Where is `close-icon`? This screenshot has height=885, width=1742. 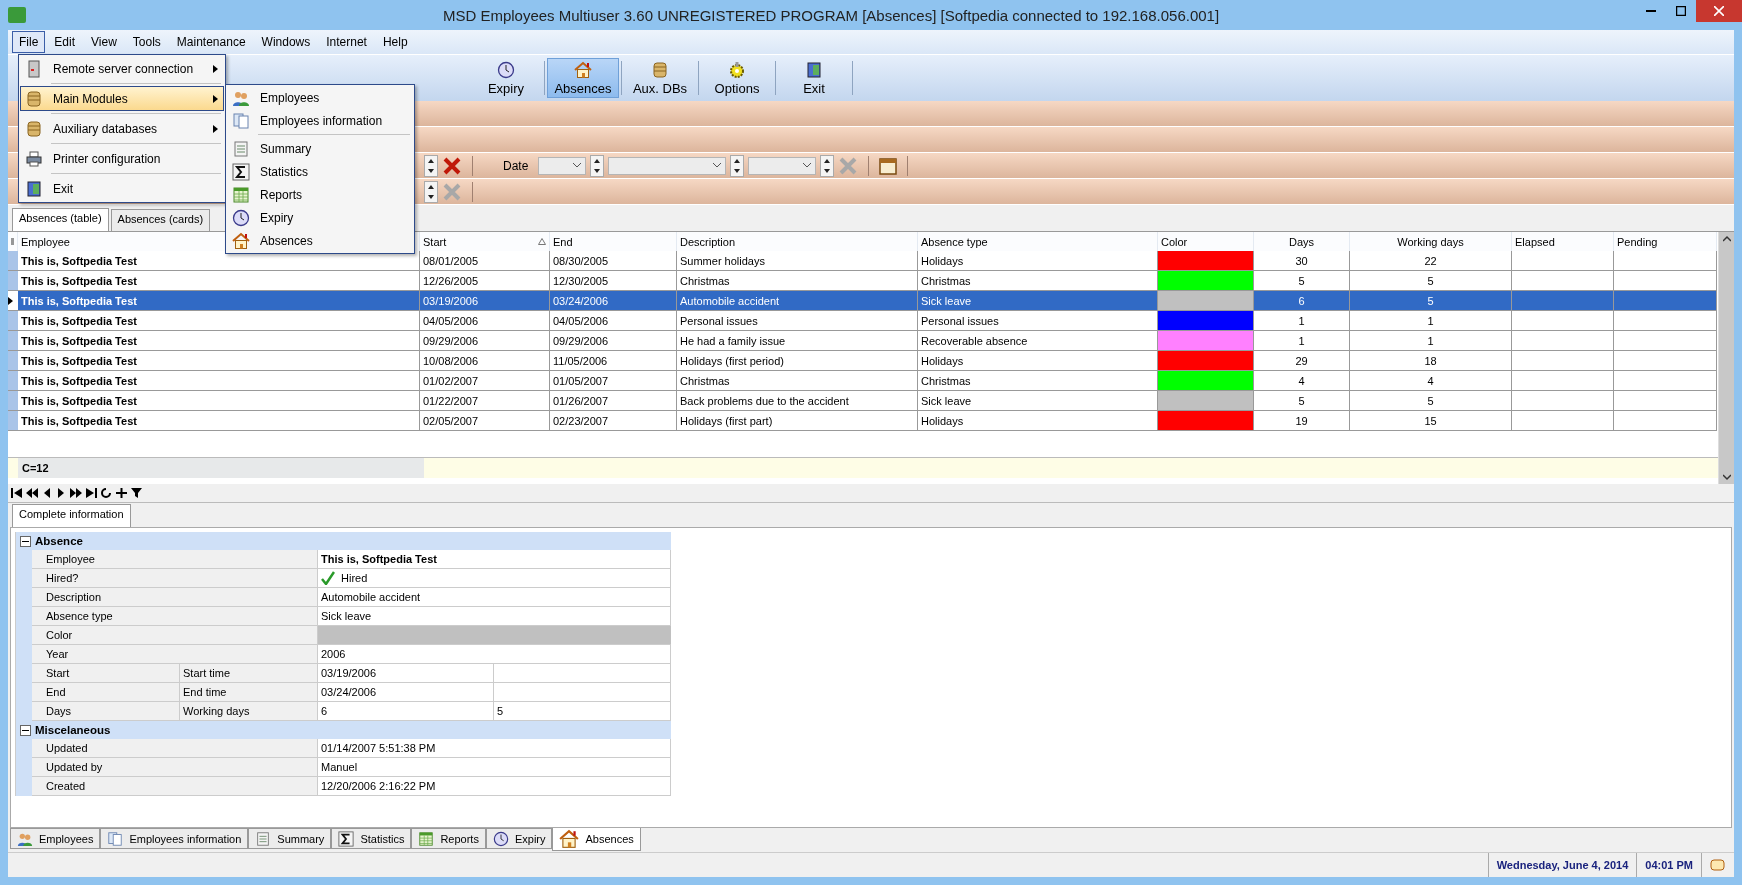 close-icon is located at coordinates (1719, 11).